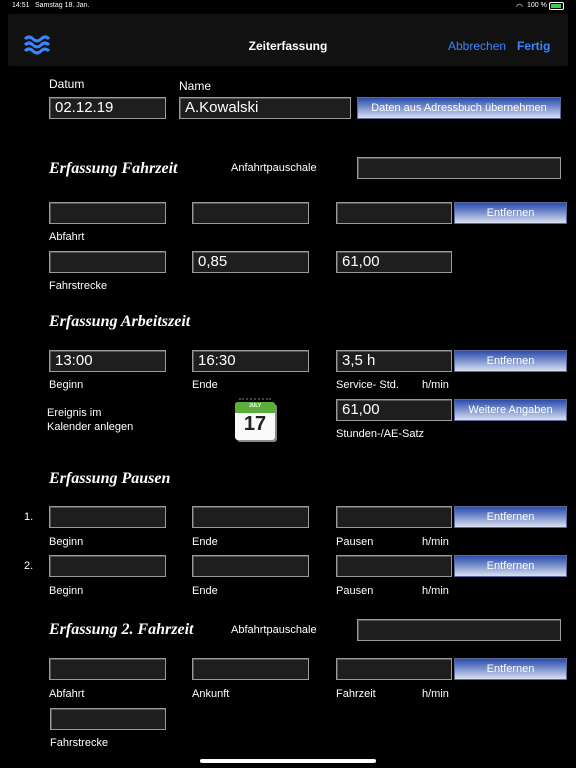  What do you see at coordinates (205, 591) in the screenshot?
I see `break-2-end-label: Ende` at bounding box center [205, 591].